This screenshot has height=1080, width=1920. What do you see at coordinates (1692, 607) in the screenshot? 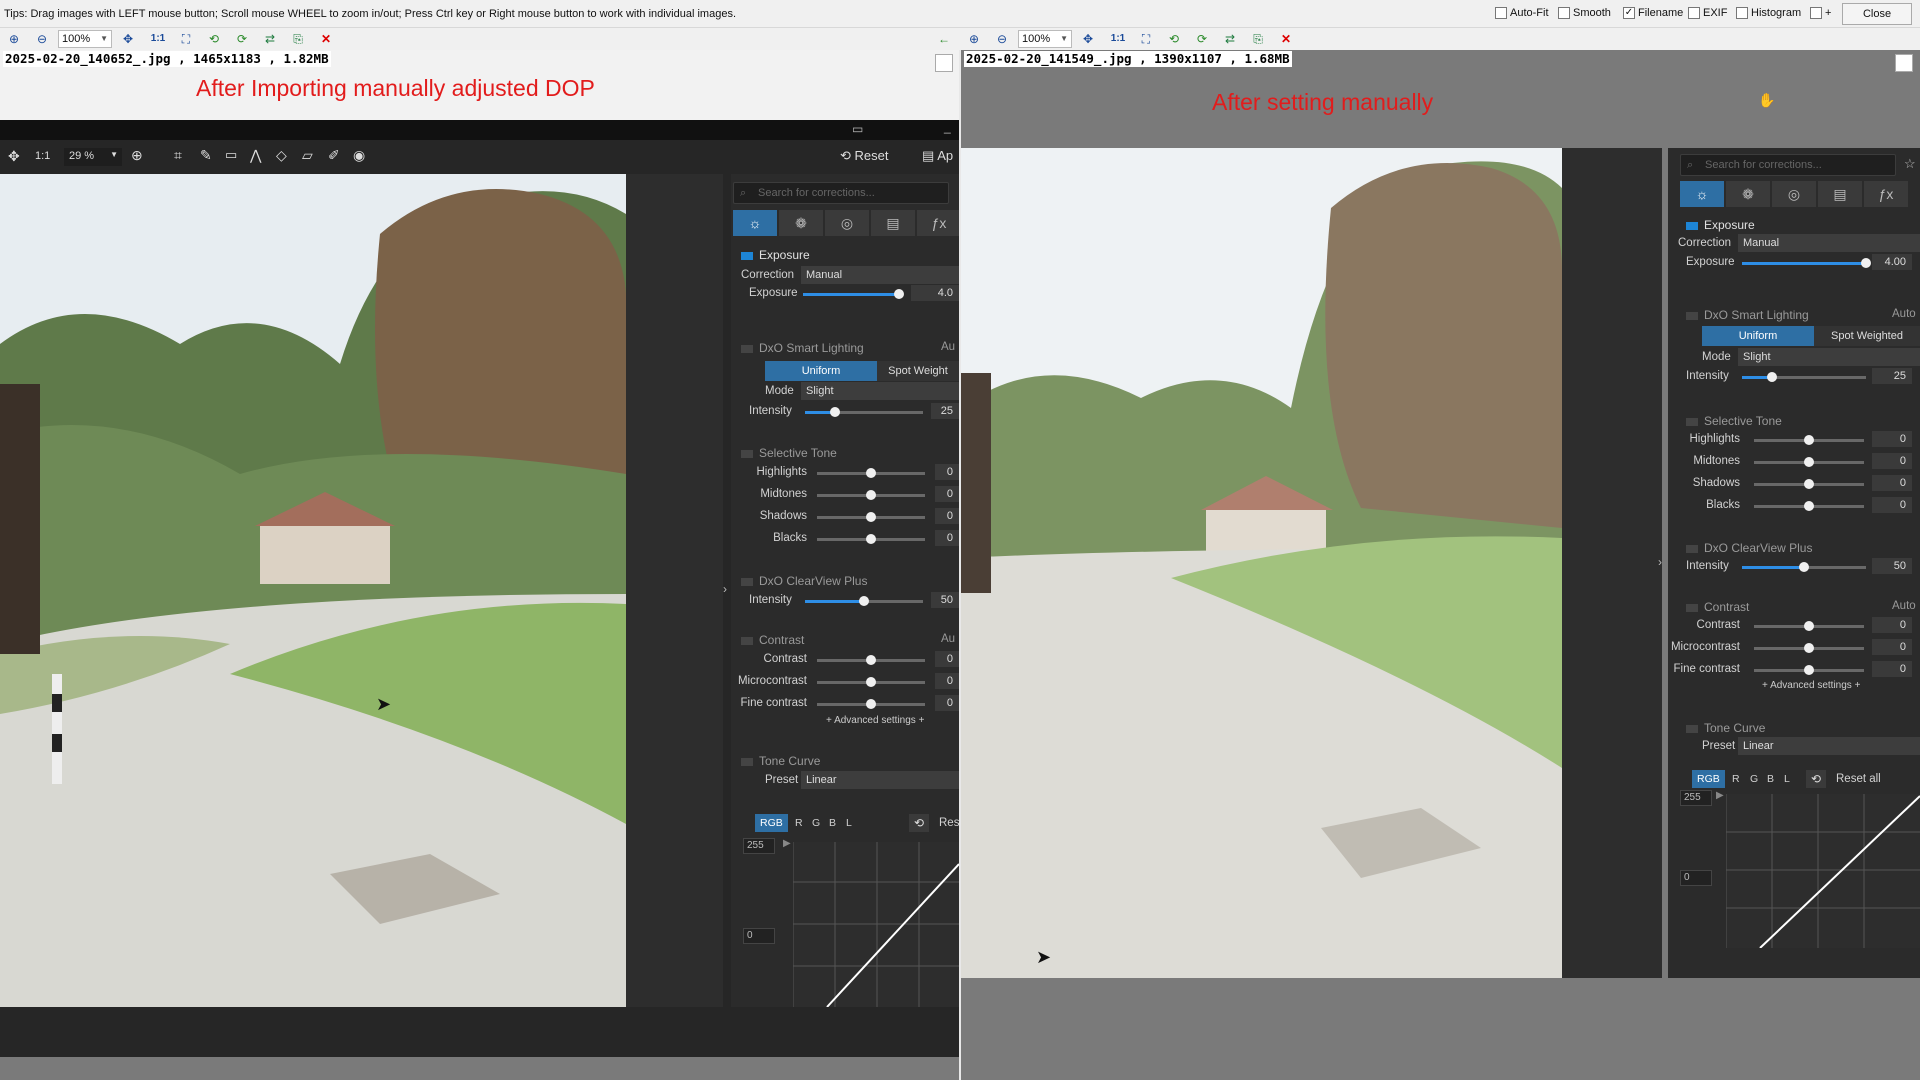
I see `contrast-toggle` at bounding box center [1692, 607].